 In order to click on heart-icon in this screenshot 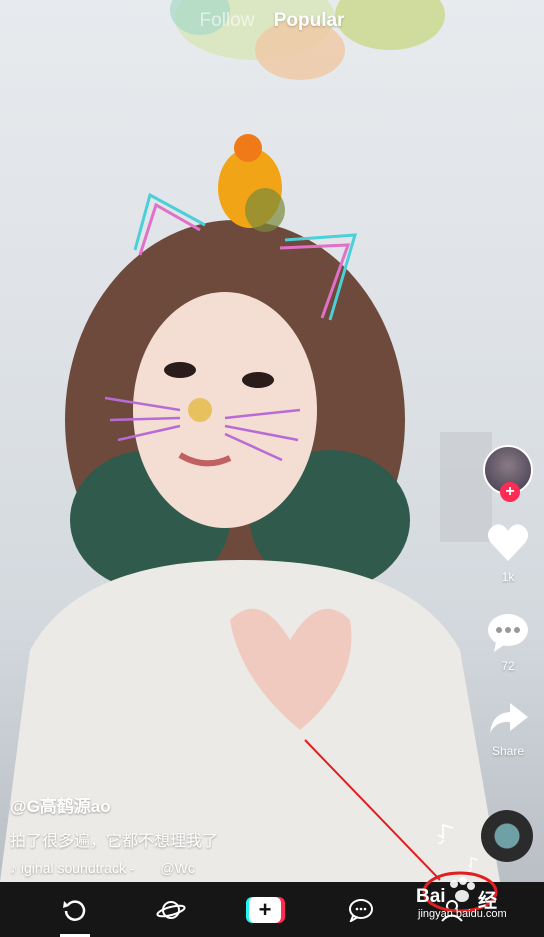, I will do `click(508, 542)`.